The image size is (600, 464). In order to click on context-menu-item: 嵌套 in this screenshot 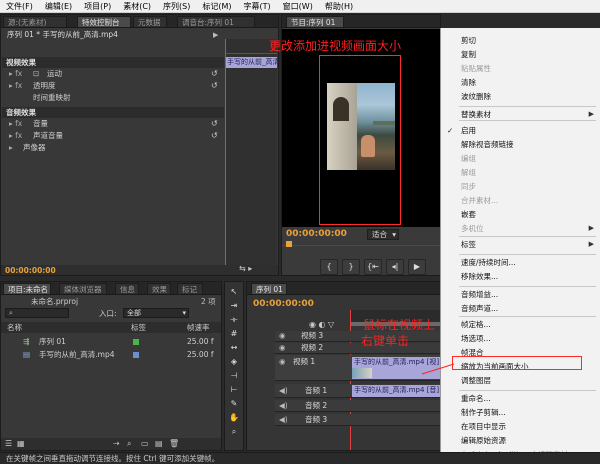, I will do `click(468, 215)`.